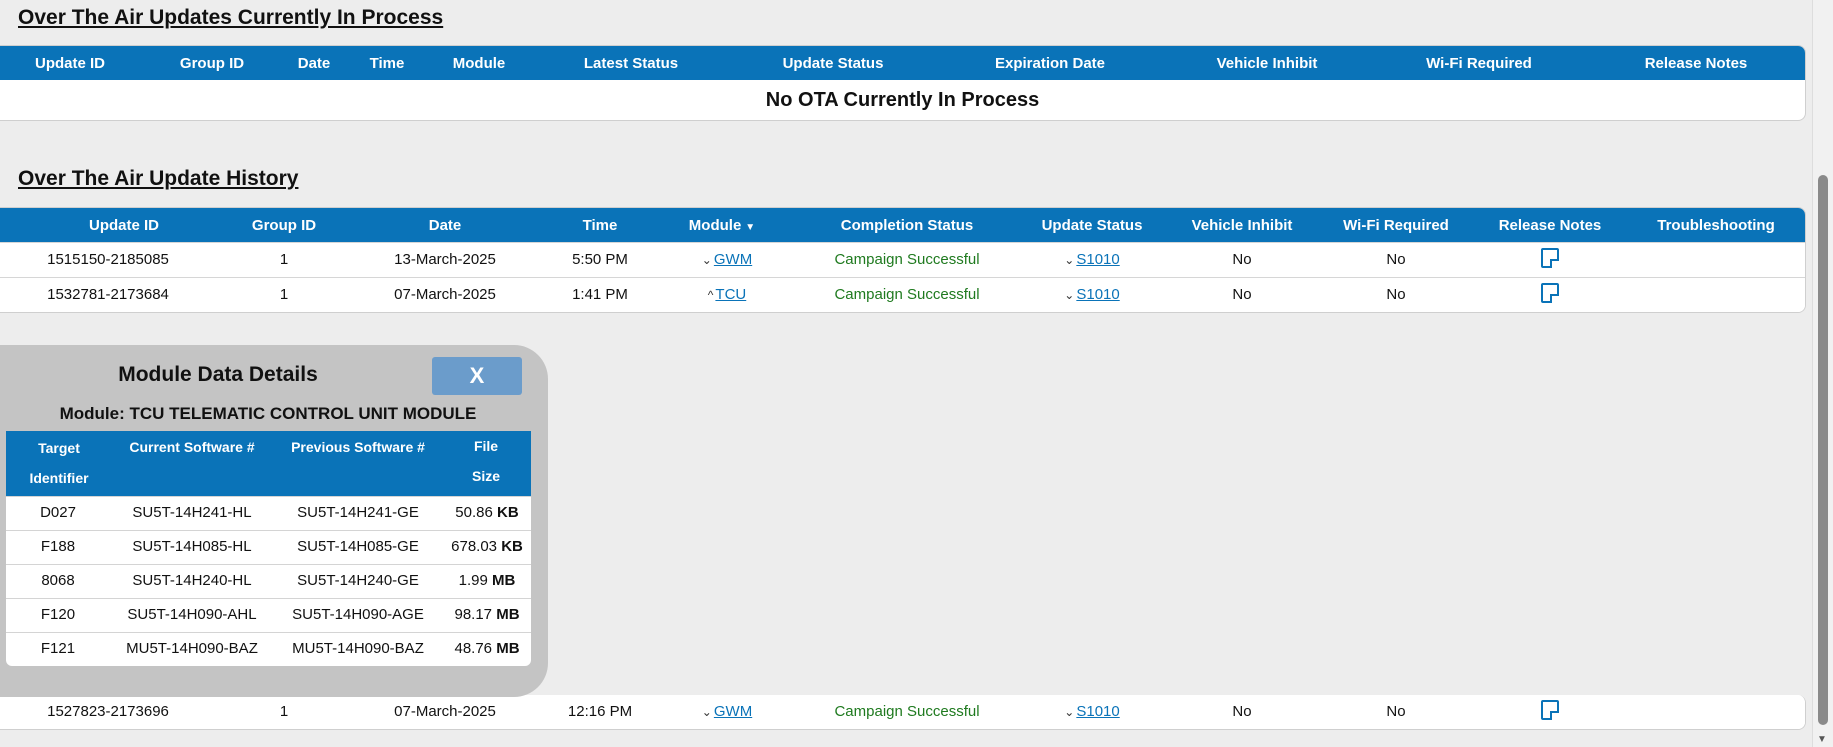  I want to click on target-identifier: 8068, so click(58, 580).